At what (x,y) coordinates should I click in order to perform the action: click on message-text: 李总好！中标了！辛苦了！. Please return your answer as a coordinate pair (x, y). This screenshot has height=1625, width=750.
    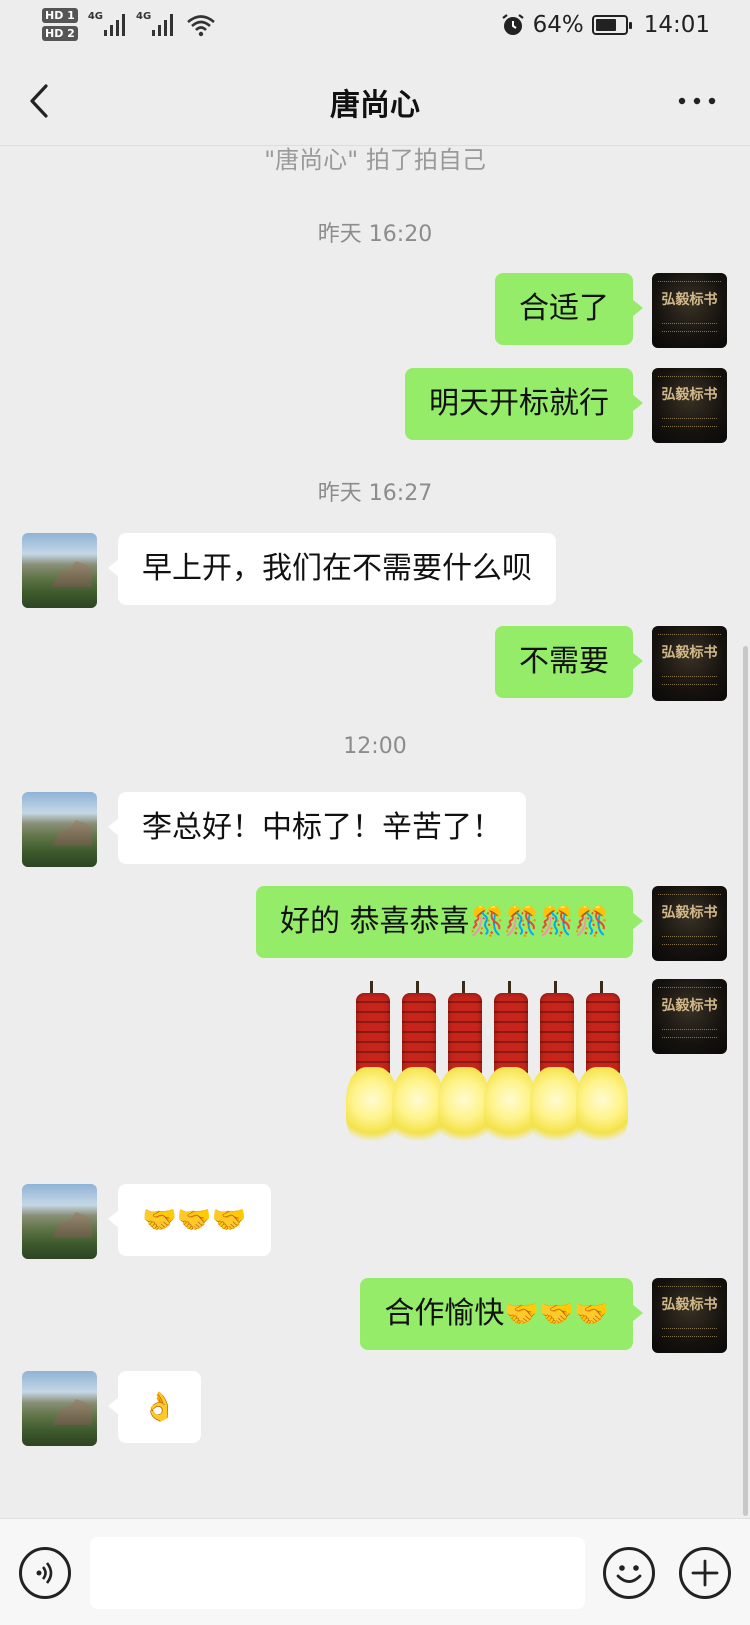
    Looking at the image, I should click on (322, 827).